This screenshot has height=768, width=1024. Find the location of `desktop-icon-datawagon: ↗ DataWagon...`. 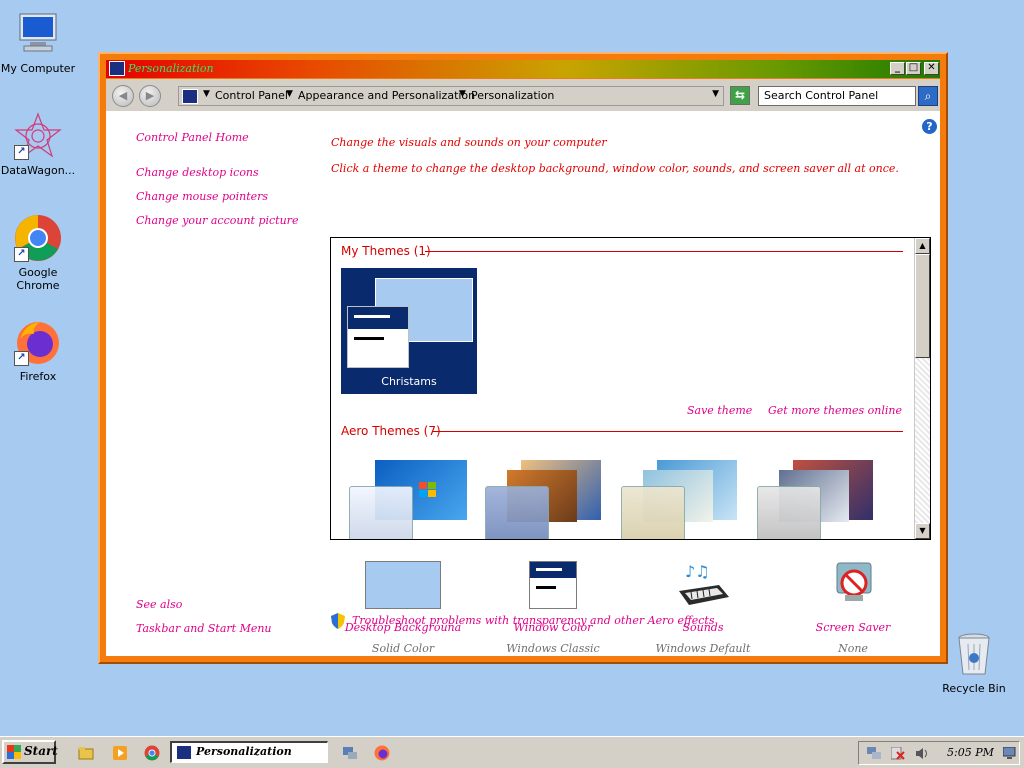

desktop-icon-datawagon: ↗ DataWagon... is located at coordinates (40, 144).